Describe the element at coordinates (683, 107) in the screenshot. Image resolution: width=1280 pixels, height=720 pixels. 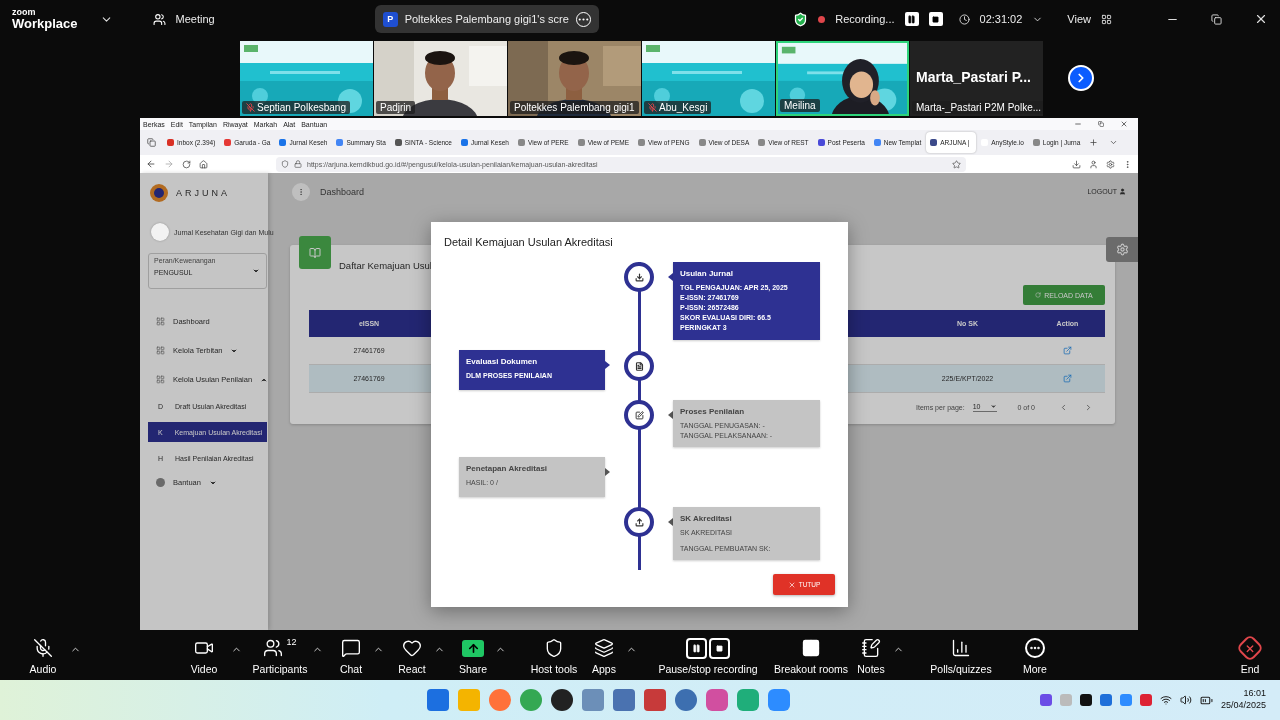
I see `participant-name-text: Abu_Kesgi` at that location.